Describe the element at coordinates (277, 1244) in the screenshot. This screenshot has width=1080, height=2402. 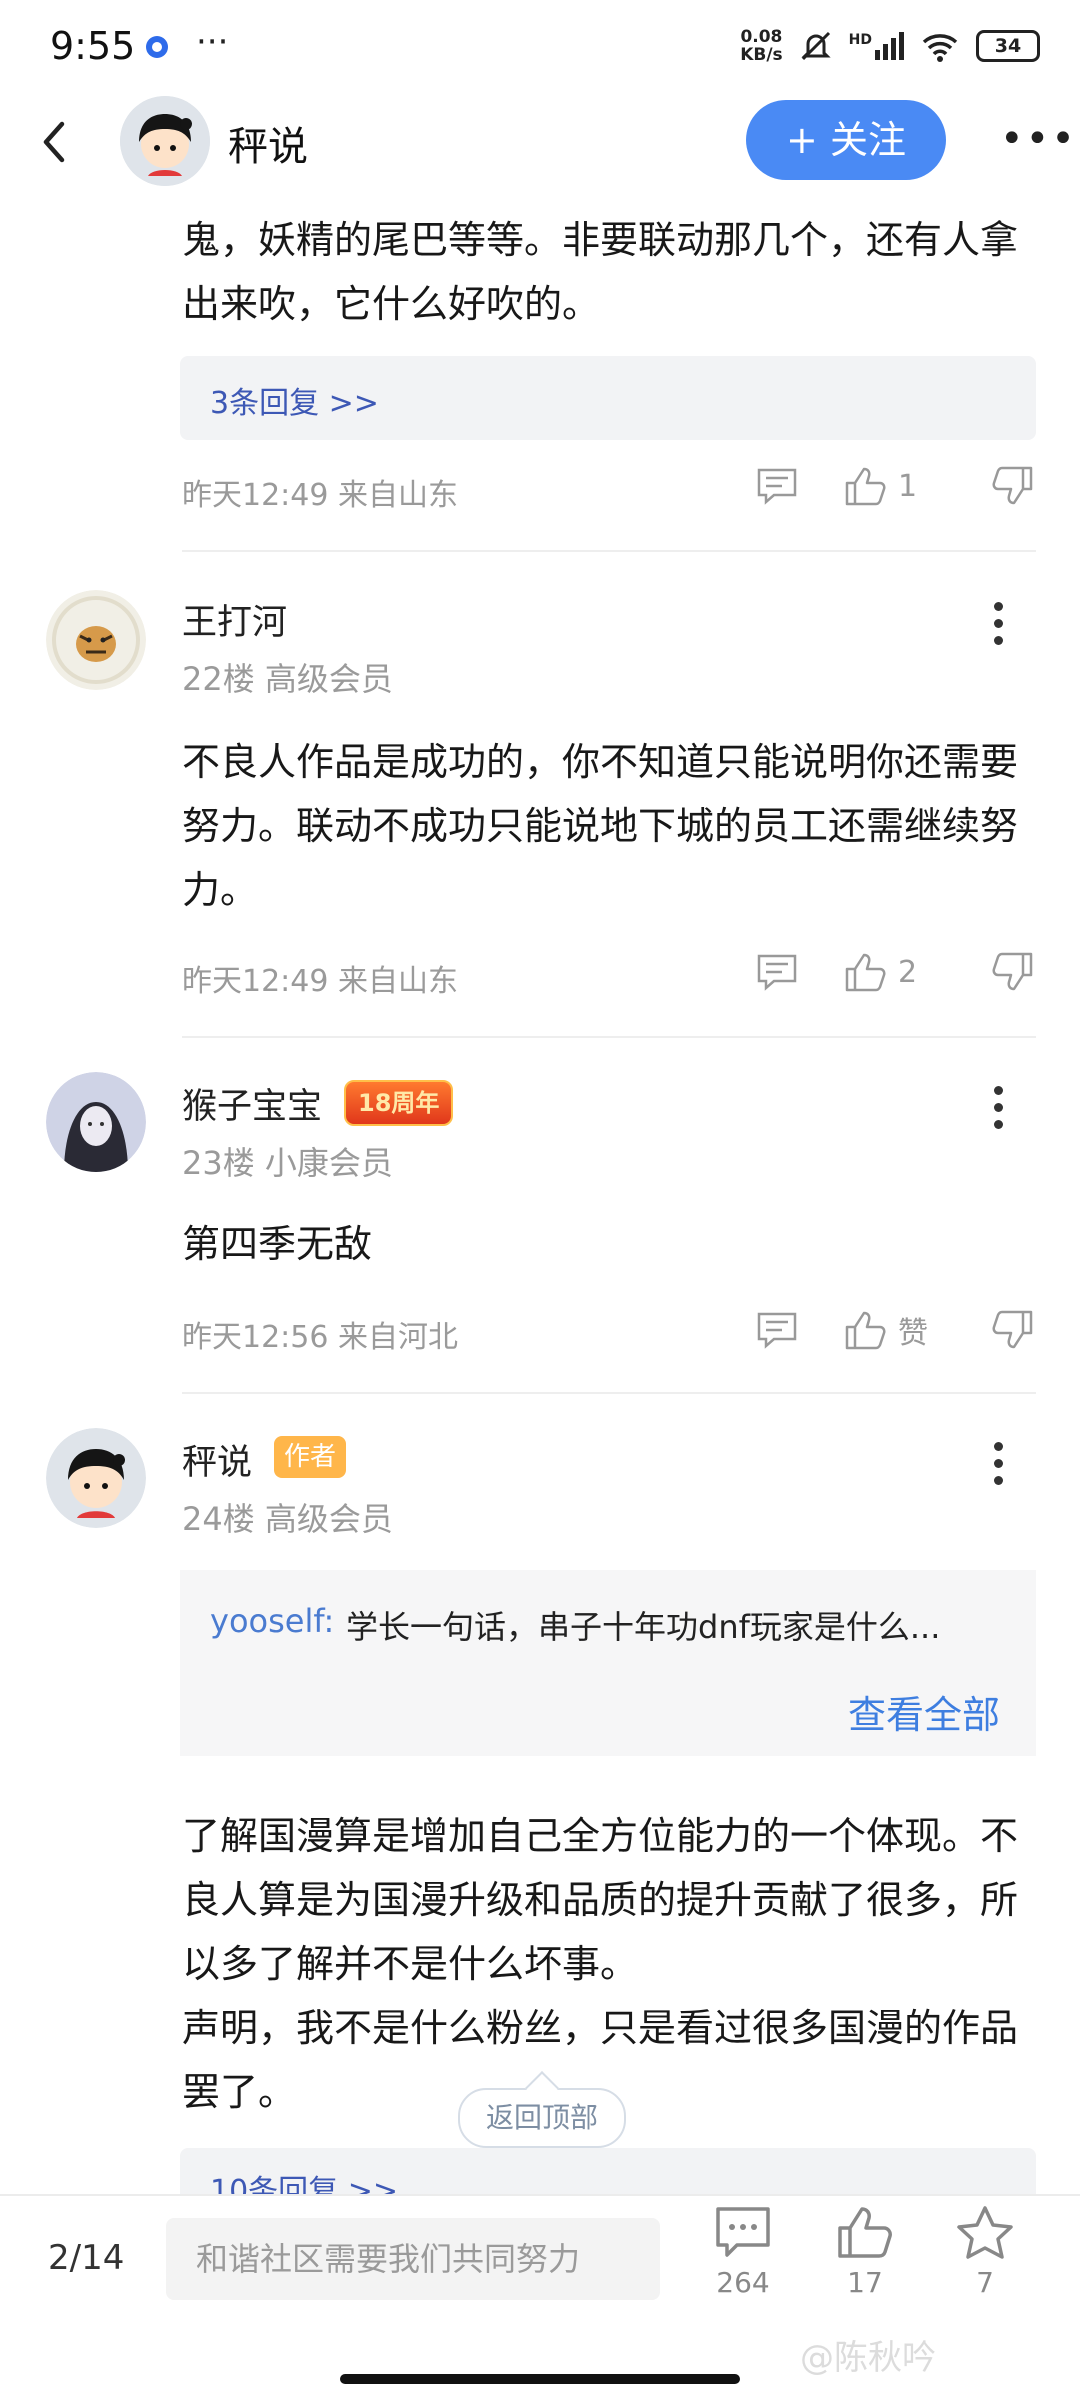
I see `comment-text: 第四季无敌` at that location.